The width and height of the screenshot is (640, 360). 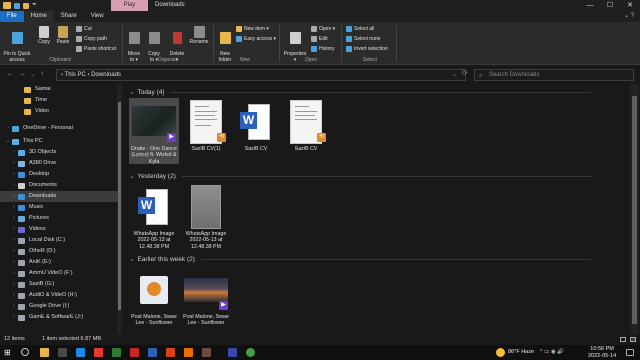 I want to click on notifications-icon, so click(x=630, y=352).